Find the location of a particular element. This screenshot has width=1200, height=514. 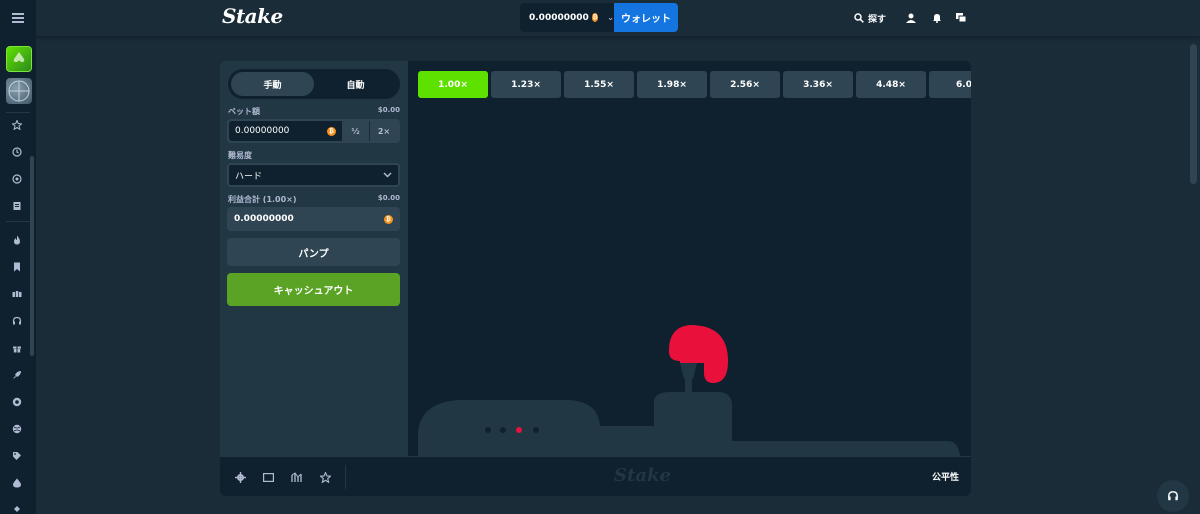

difficulty-label: 難易度 is located at coordinates (240, 155).